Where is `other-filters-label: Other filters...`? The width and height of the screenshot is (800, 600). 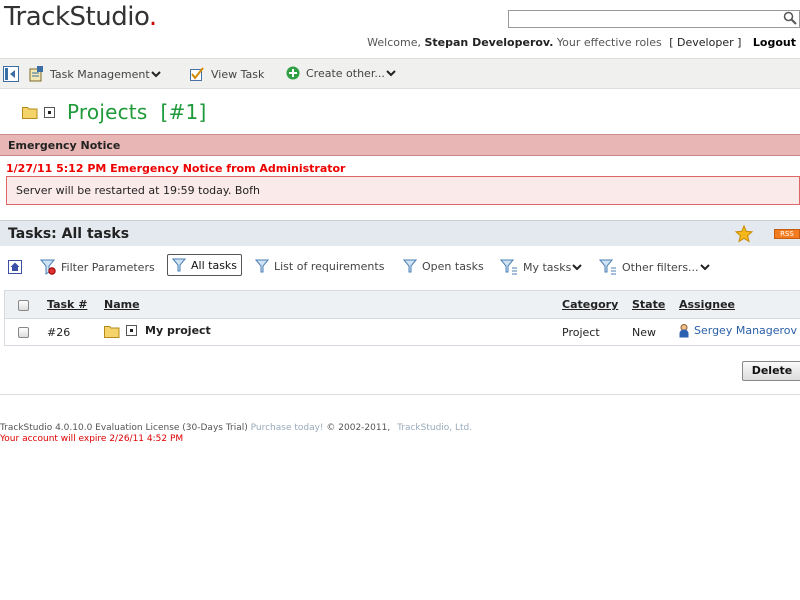 other-filters-label: Other filters... is located at coordinates (660, 267).